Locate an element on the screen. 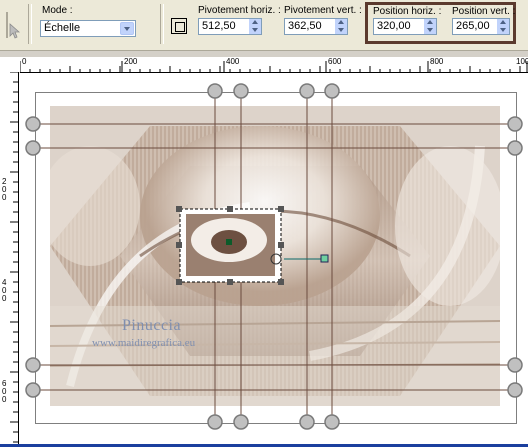 The width and height of the screenshot is (528, 447). pivot-h-input: 512,50 is located at coordinates (230, 26).